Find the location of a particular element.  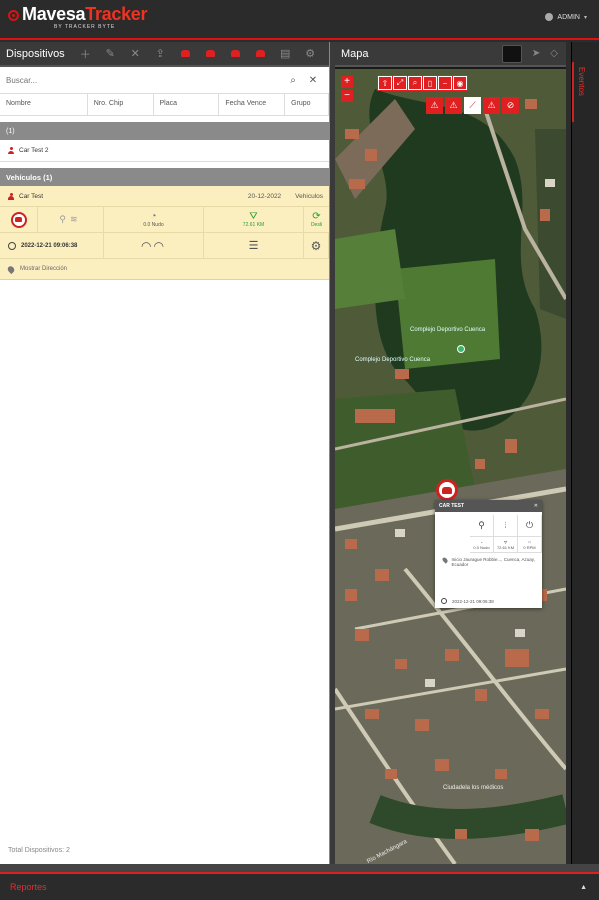

column-fecha: Fecha Vence is located at coordinates (252, 104).